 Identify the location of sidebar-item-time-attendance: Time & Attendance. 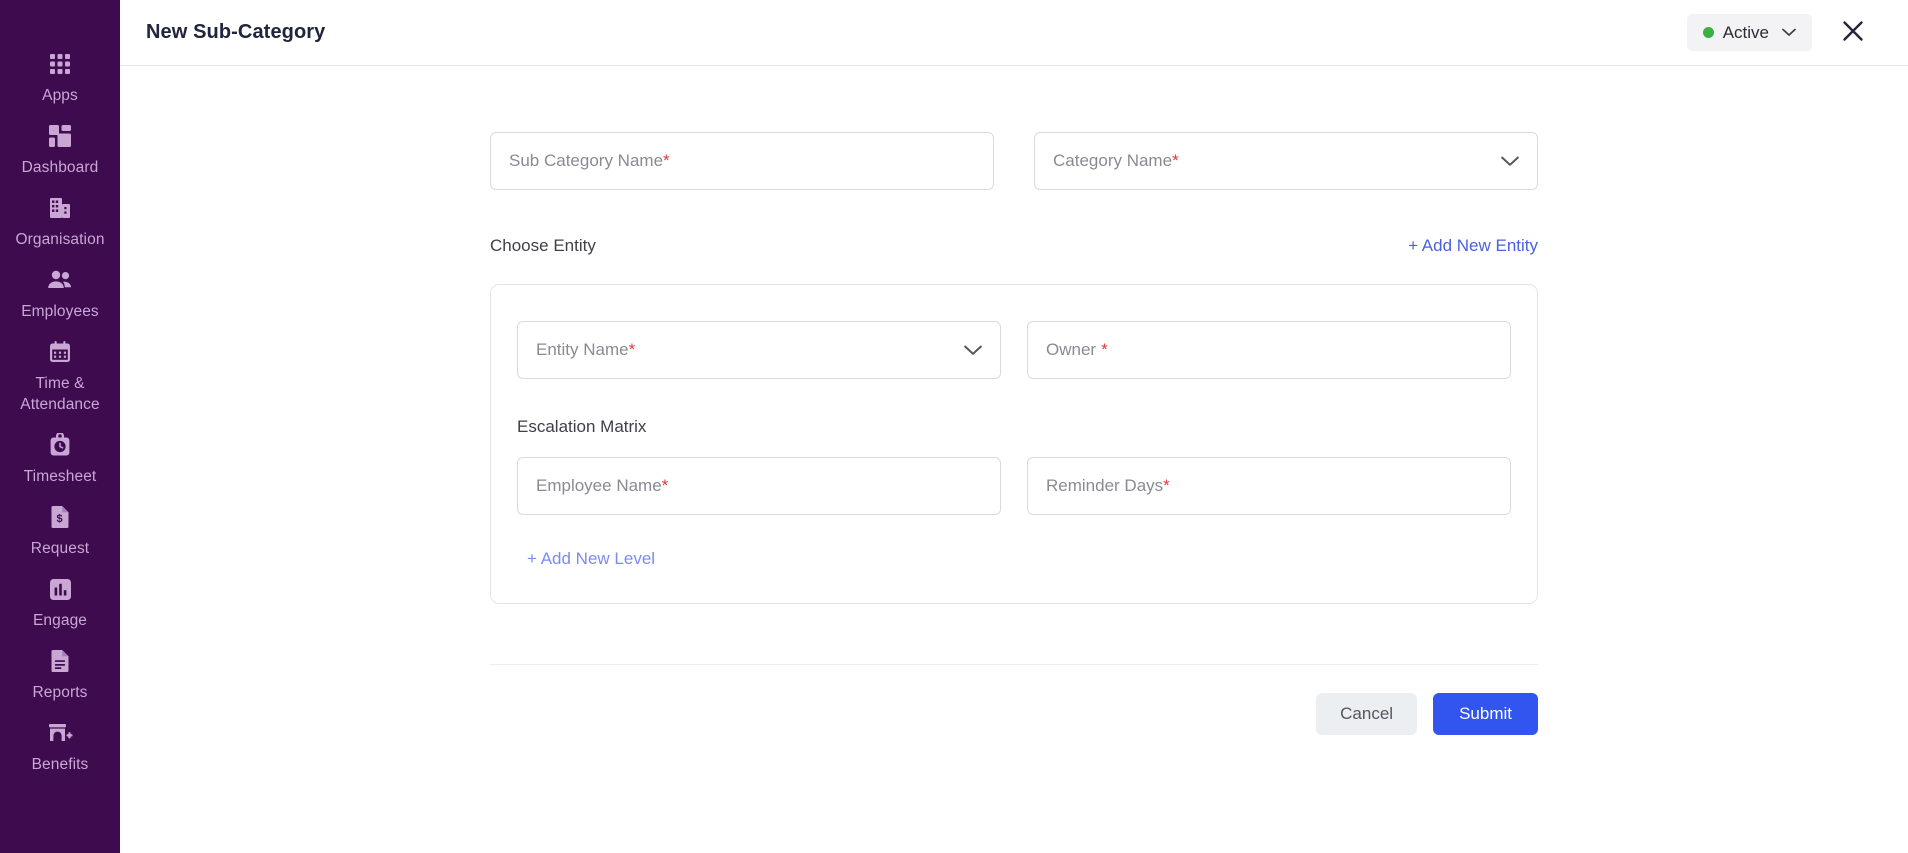
(60, 376).